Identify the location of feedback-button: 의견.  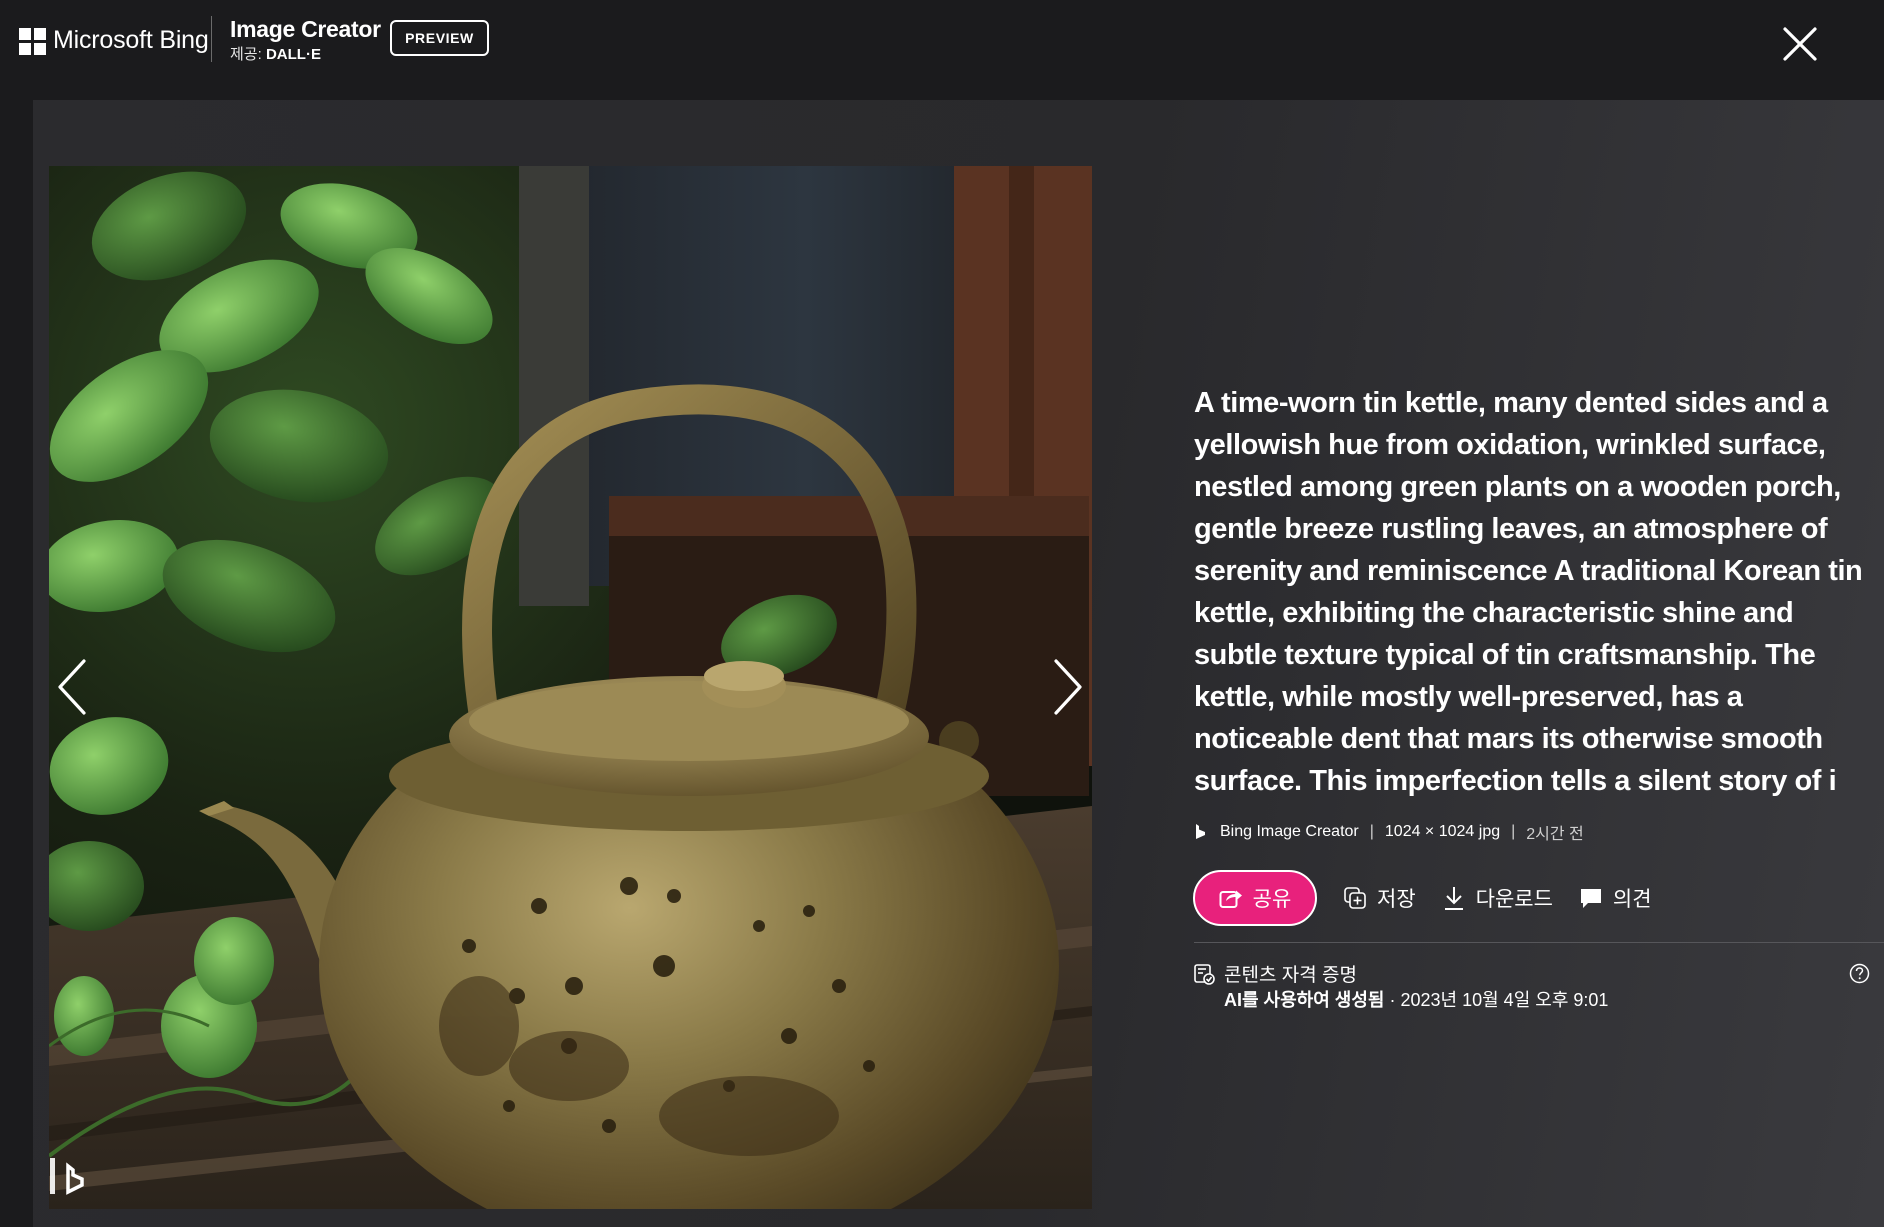
(1615, 898).